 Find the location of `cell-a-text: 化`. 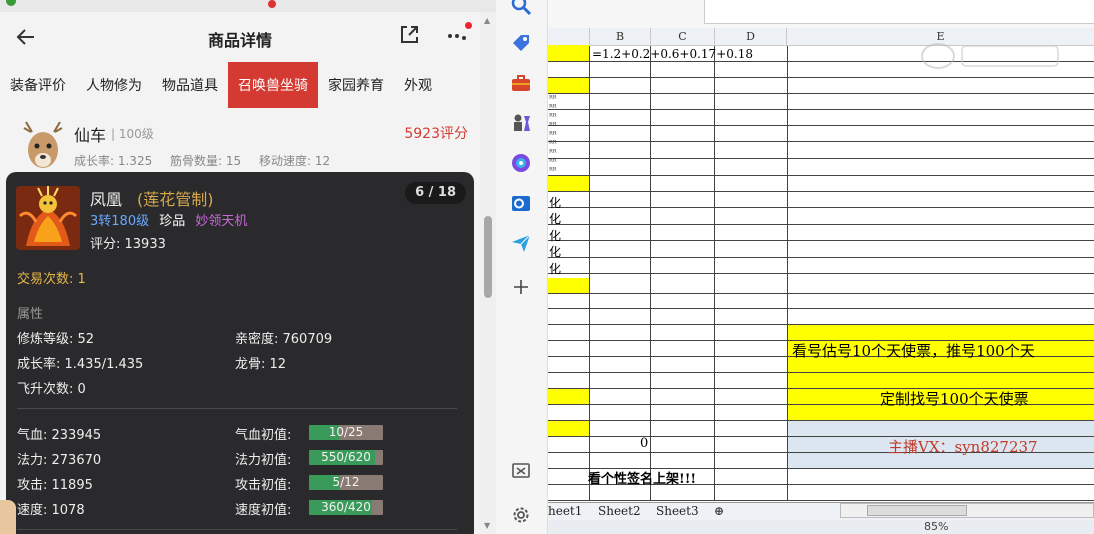

cell-a-text: 化 is located at coordinates (555, 236).